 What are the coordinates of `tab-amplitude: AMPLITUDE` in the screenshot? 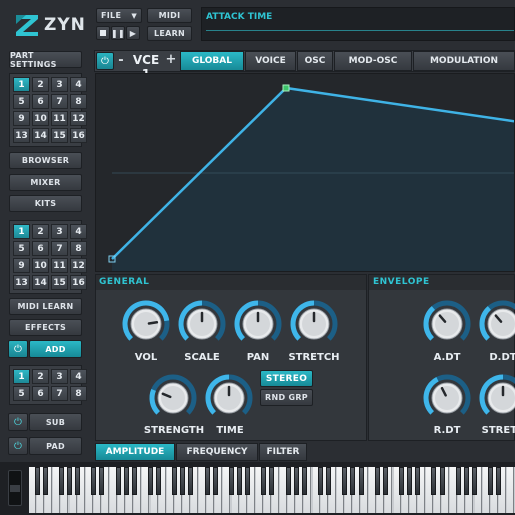 It's located at (135, 452).